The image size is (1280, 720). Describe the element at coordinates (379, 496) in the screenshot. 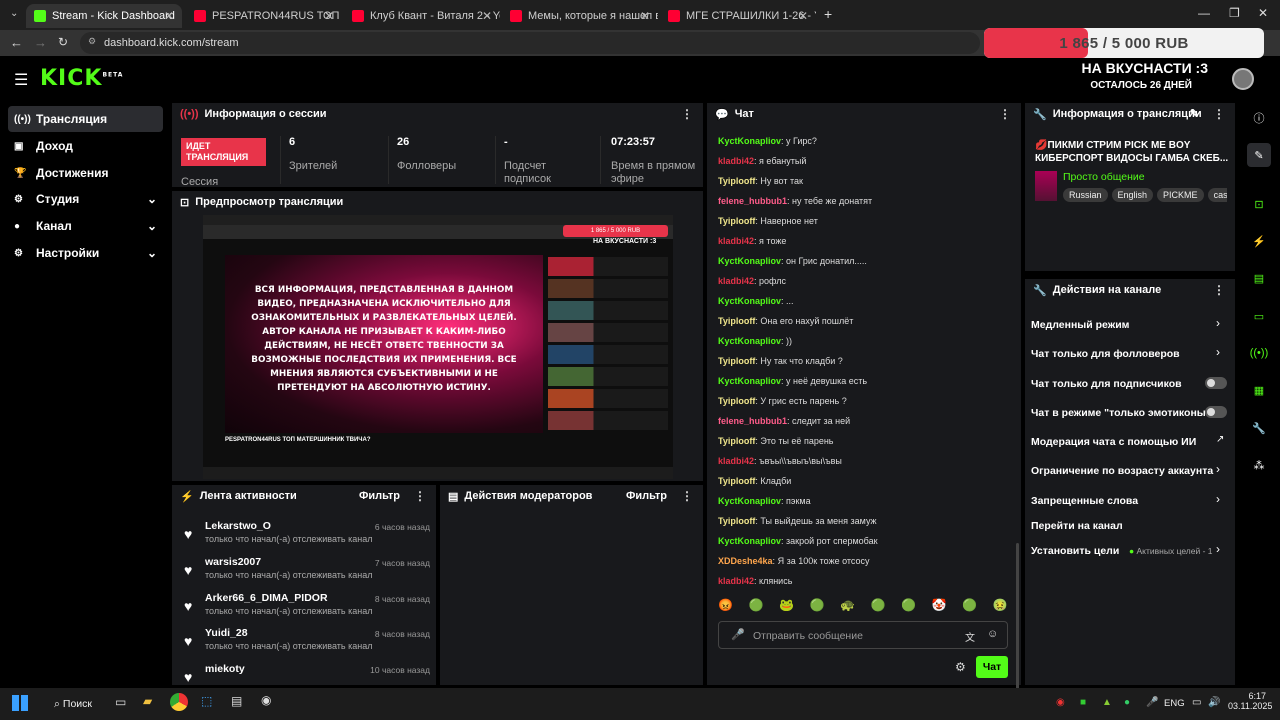

I see `activity-filter-button: Фильтр` at that location.